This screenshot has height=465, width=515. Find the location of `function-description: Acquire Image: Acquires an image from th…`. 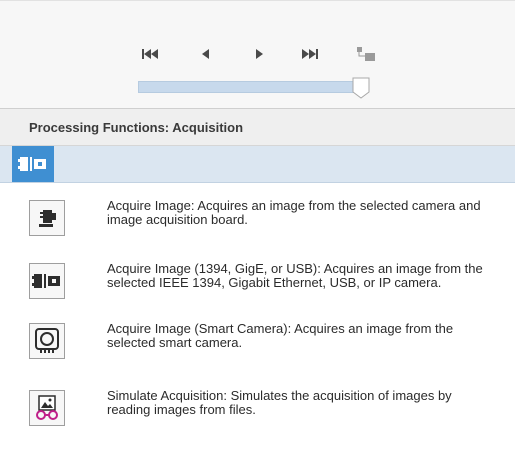

function-description: Acquire Image: Acquires an image from th… is located at coordinates (294, 212).